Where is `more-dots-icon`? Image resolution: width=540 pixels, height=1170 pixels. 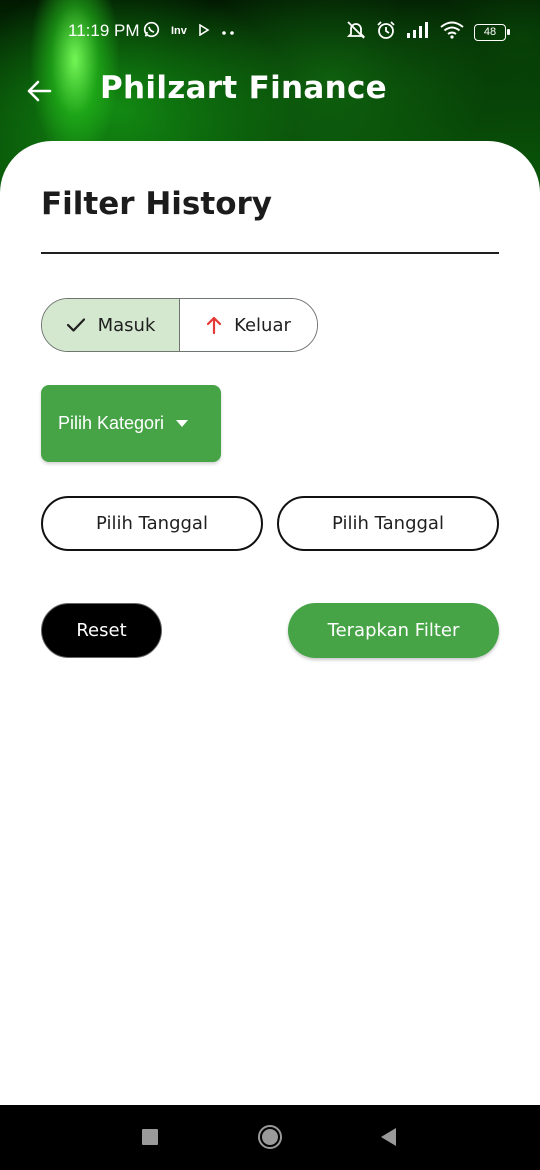
more-dots-icon is located at coordinates (228, 31).